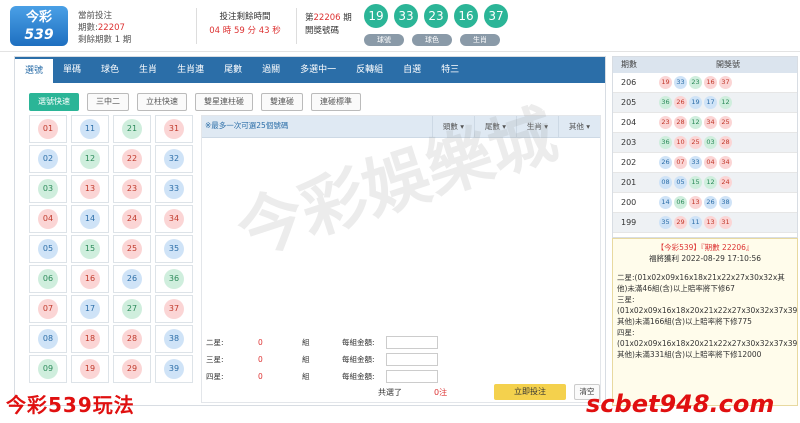 The height and width of the screenshot is (423, 800). Describe the element at coordinates (384, 40) in the screenshot. I see `ball-number-button: 球號` at that location.